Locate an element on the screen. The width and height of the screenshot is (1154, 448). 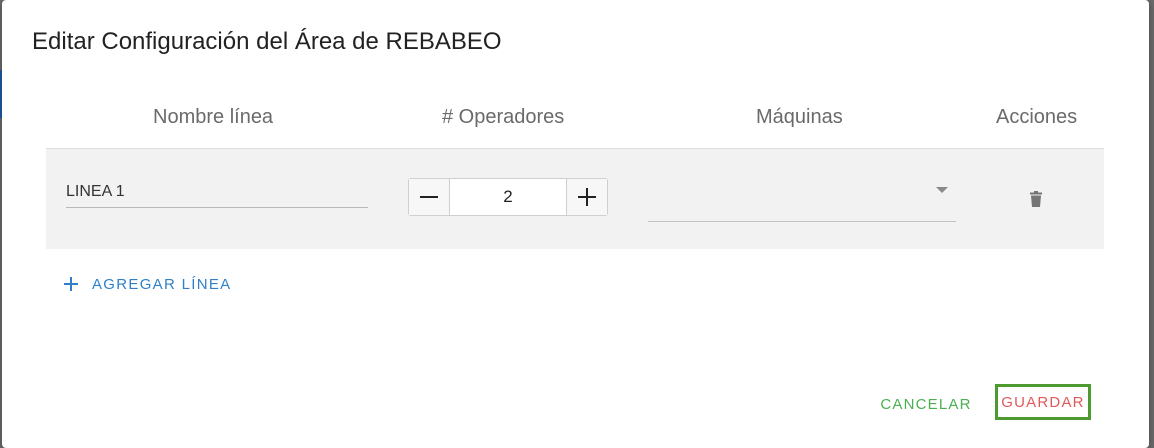
save-button: GUARDAR is located at coordinates (1043, 402).